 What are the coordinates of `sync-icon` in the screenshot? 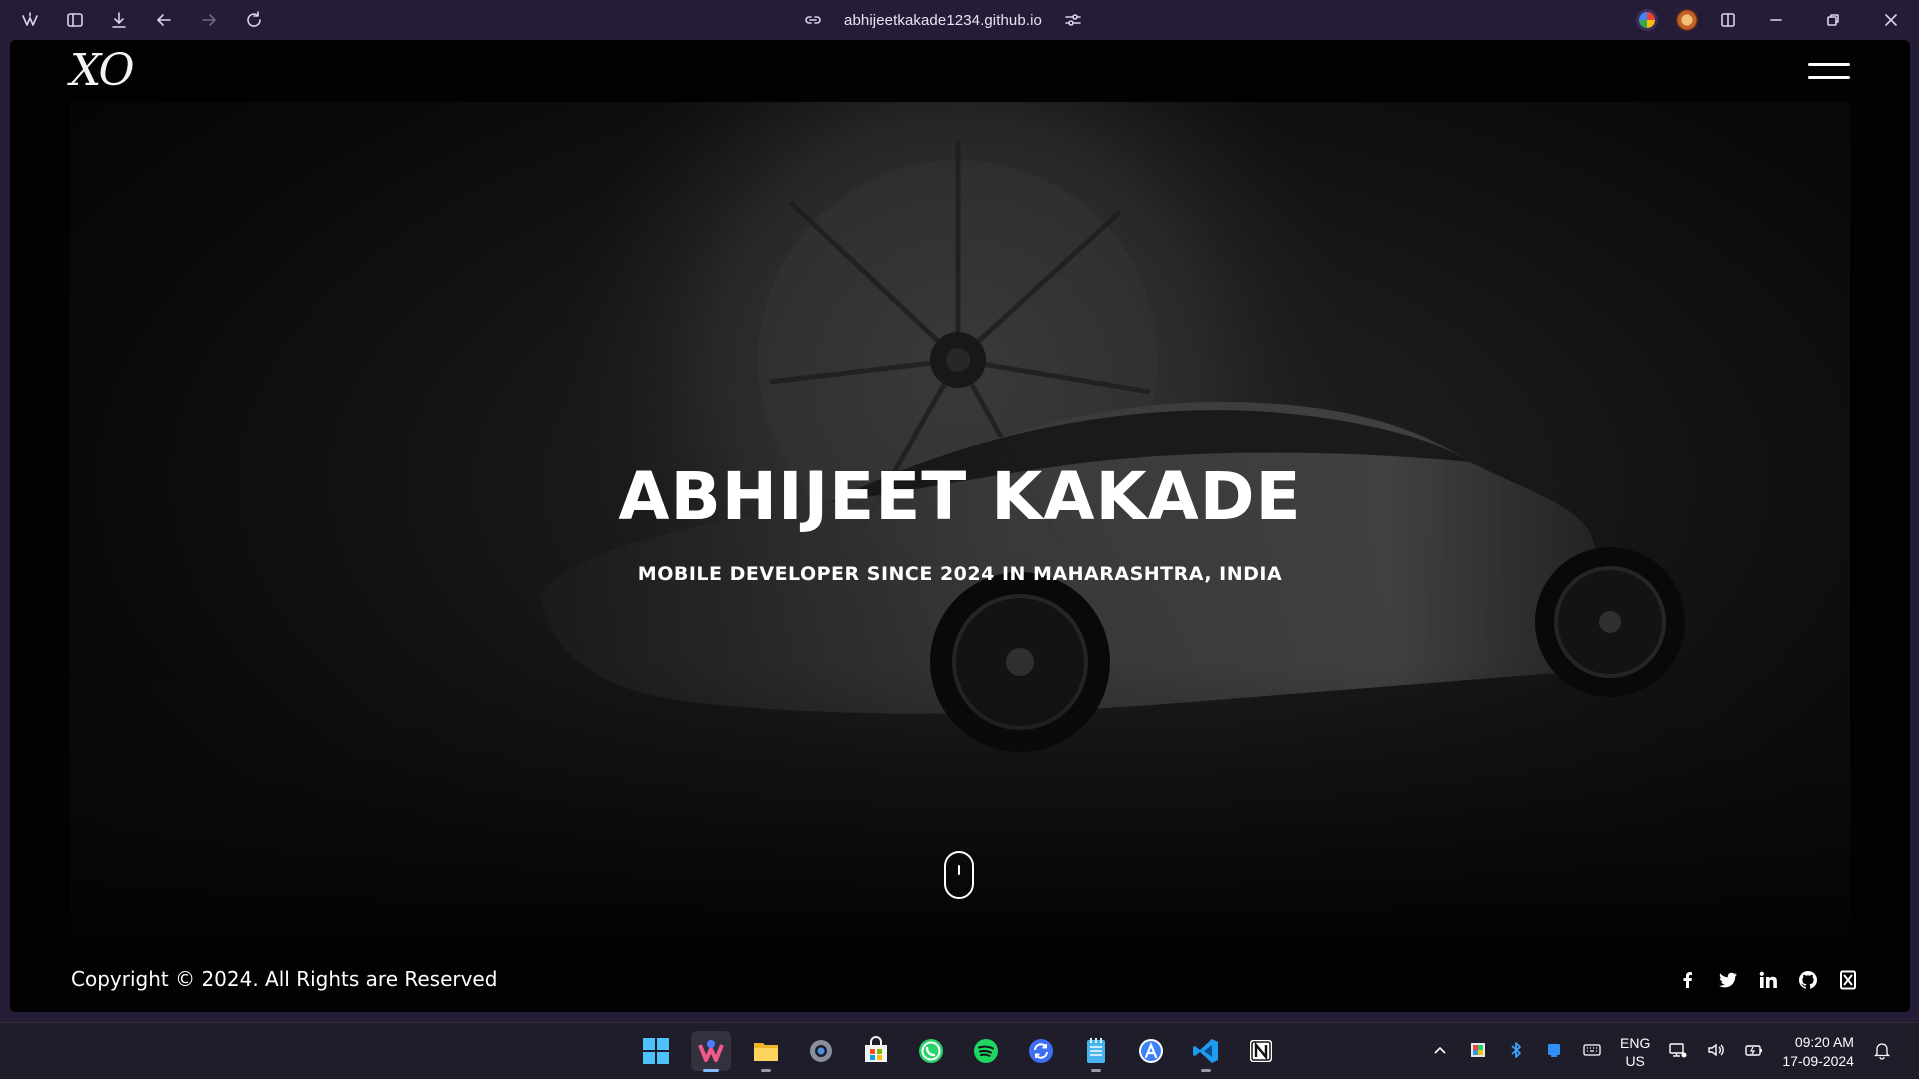 It's located at (1041, 1051).